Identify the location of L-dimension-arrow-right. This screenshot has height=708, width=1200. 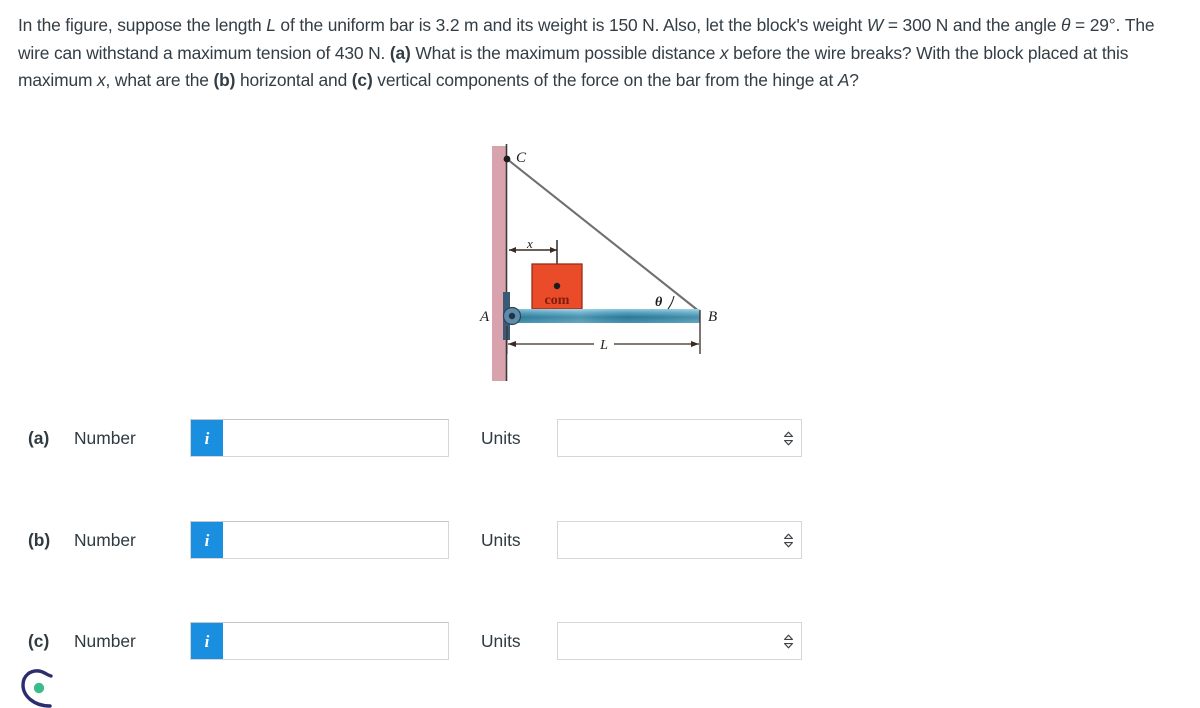
(695, 344).